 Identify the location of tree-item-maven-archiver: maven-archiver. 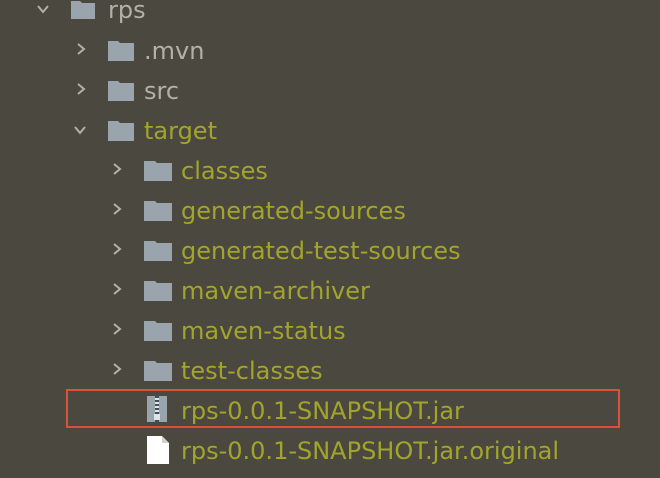
(330, 291).